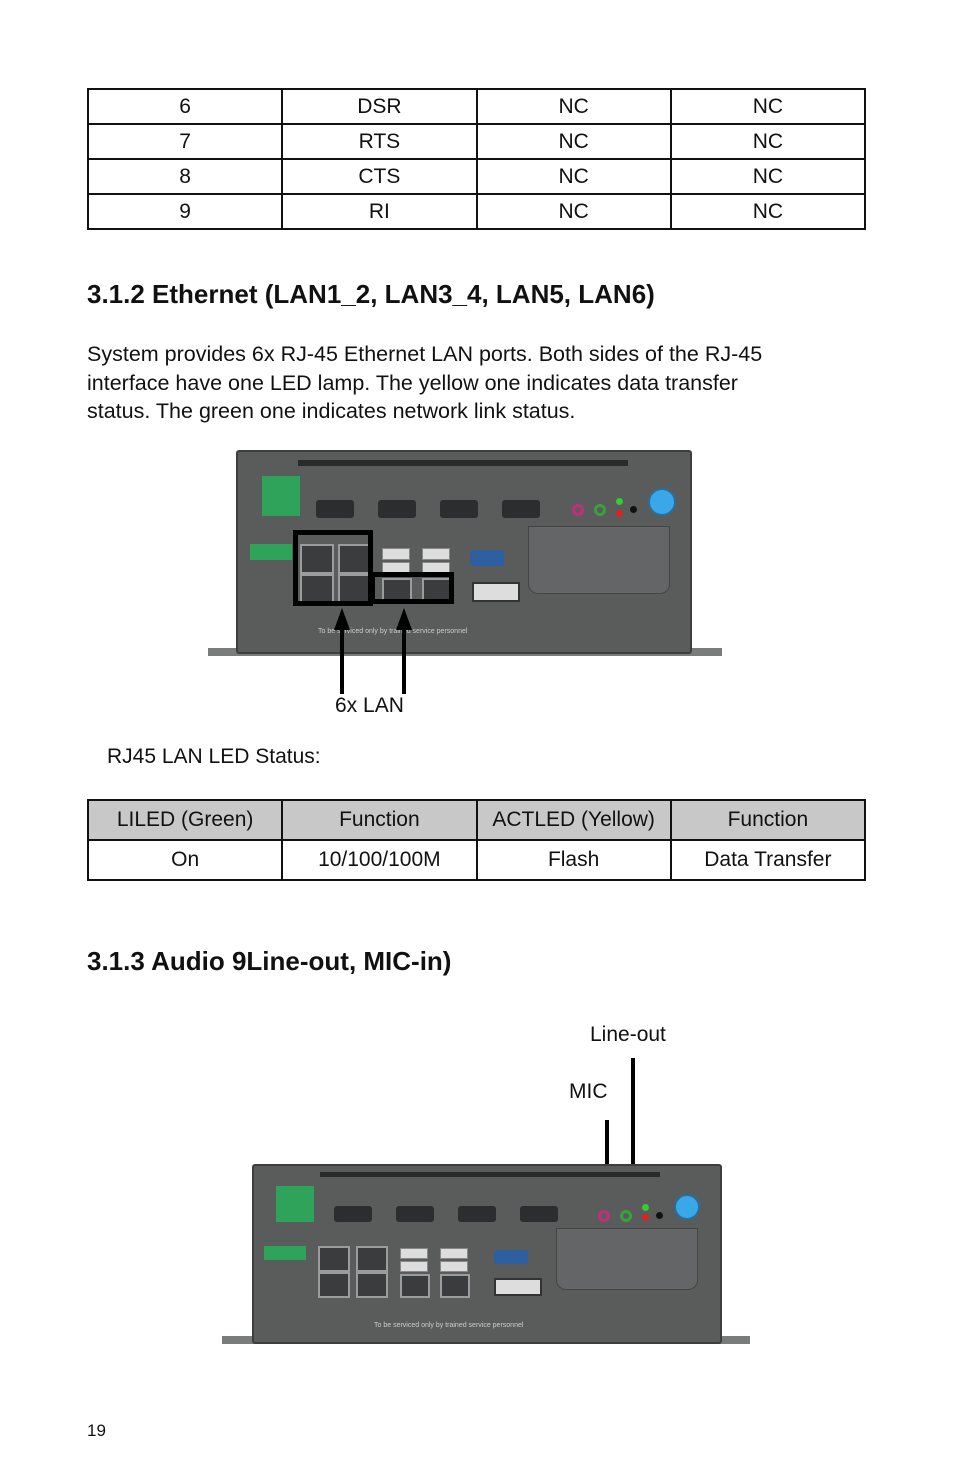  Describe the element at coordinates (379, 176) in the screenshot. I see `table-cell: CTS` at that location.